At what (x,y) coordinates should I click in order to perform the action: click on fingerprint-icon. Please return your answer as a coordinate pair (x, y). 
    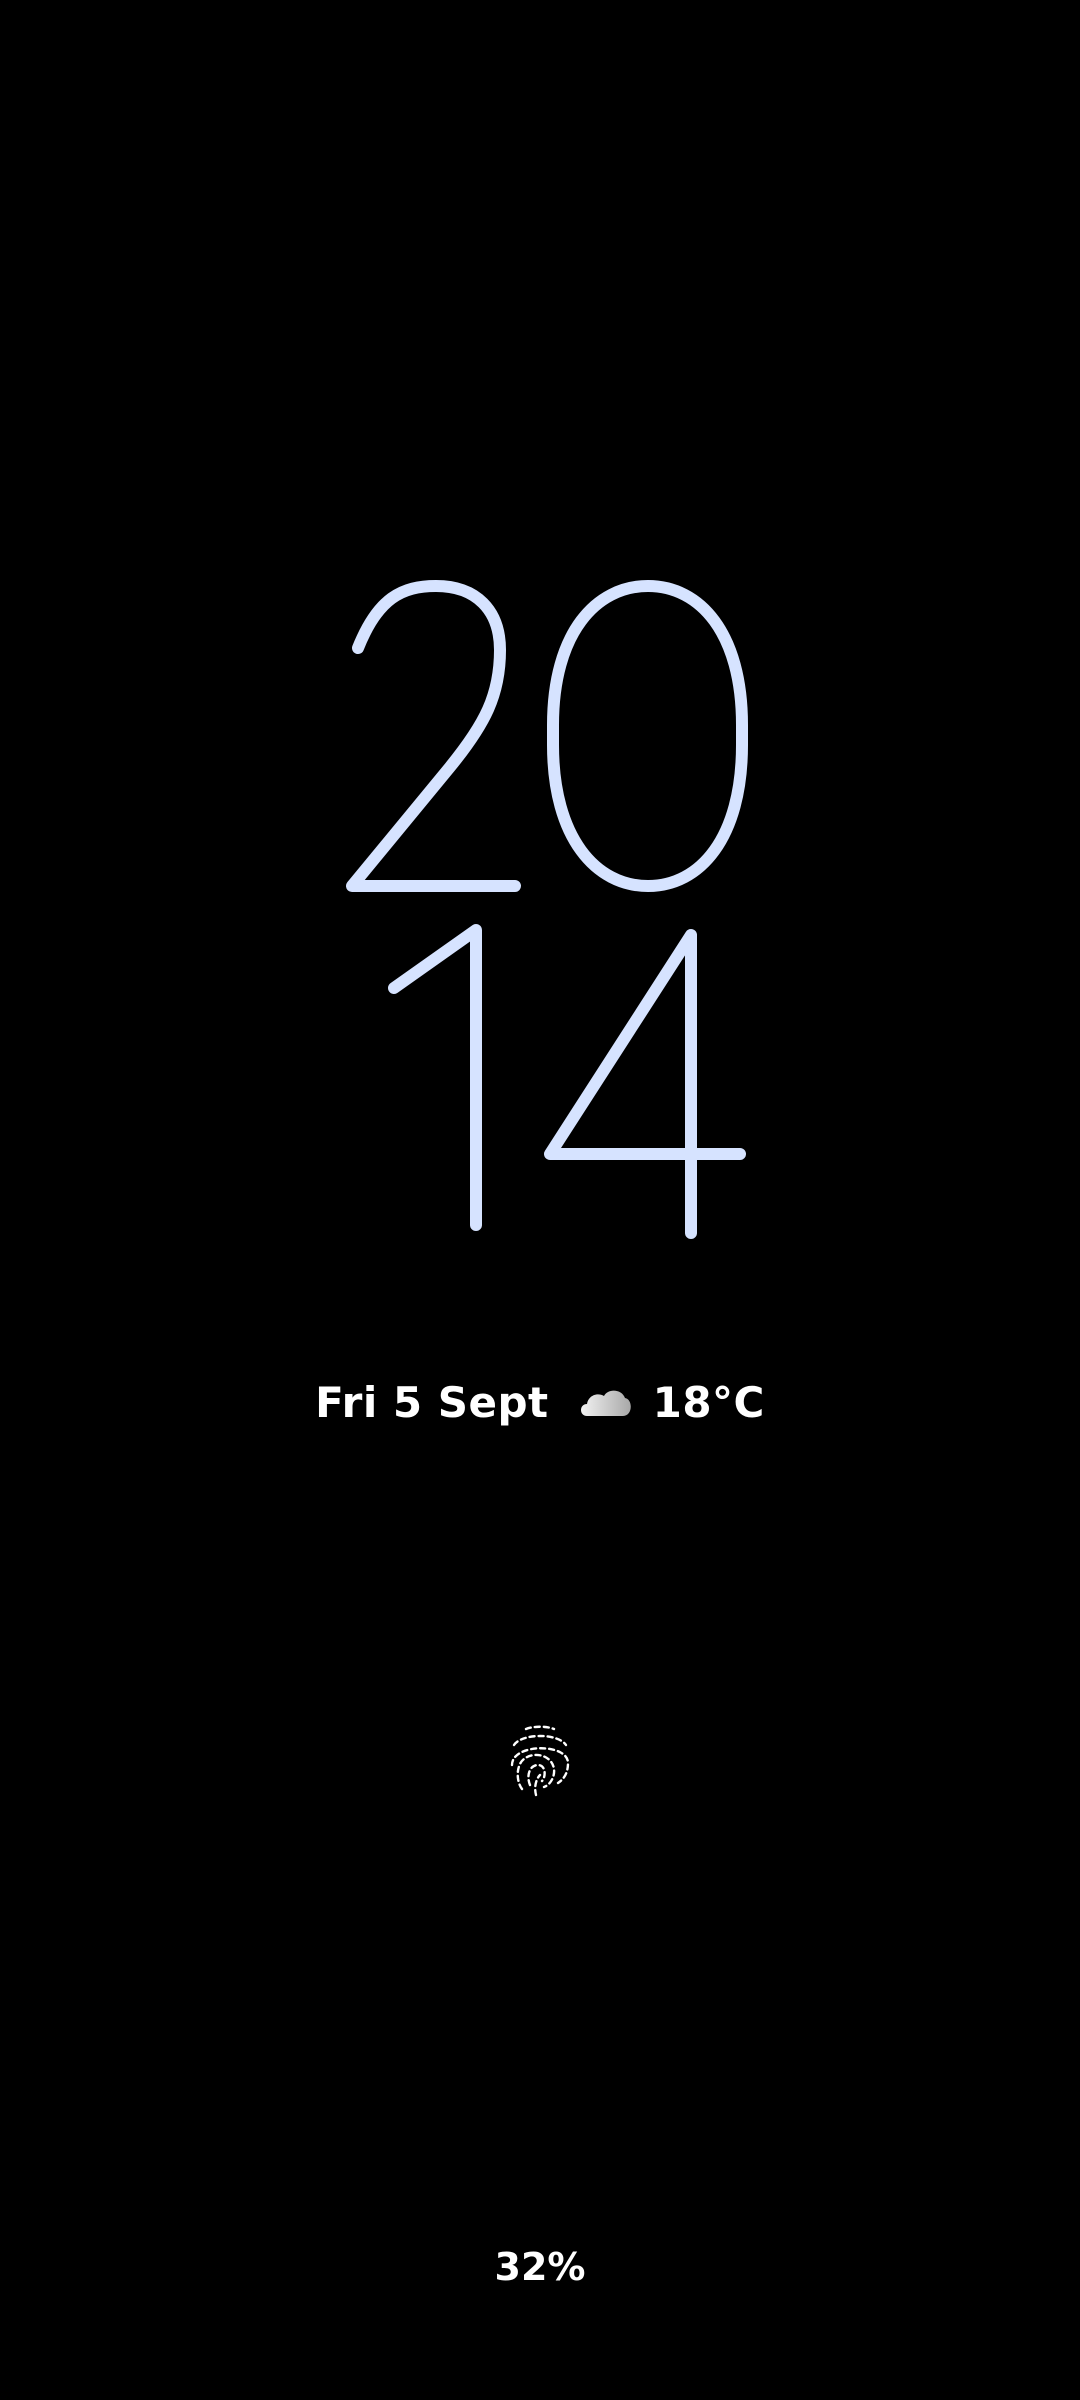
    Looking at the image, I should click on (540, 1760).